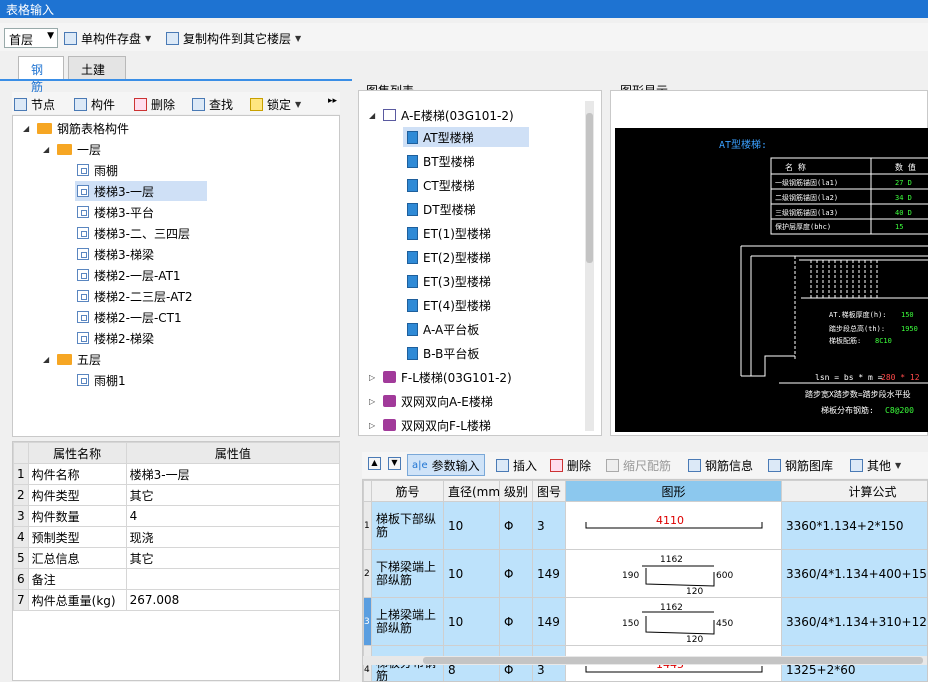 This screenshot has height=682, width=928. I want to click on table-row: 7 构件总重量(kg) 267.008, so click(177, 600).